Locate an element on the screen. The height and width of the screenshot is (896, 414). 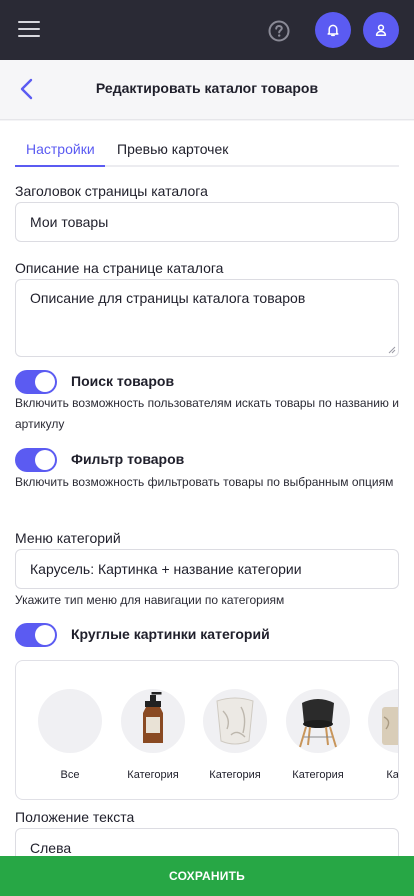
user-icon is located at coordinates (381, 30).